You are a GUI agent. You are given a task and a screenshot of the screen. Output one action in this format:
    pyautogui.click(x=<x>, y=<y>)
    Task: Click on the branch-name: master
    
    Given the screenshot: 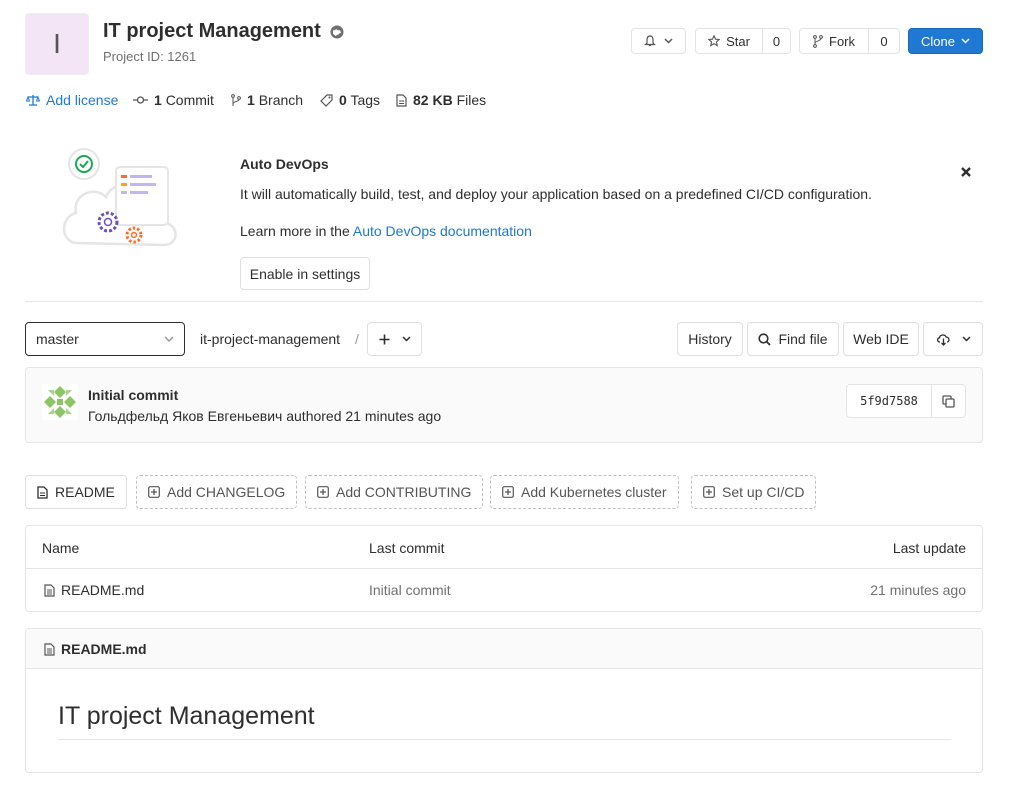 What is the action you would take?
    pyautogui.click(x=57, y=339)
    